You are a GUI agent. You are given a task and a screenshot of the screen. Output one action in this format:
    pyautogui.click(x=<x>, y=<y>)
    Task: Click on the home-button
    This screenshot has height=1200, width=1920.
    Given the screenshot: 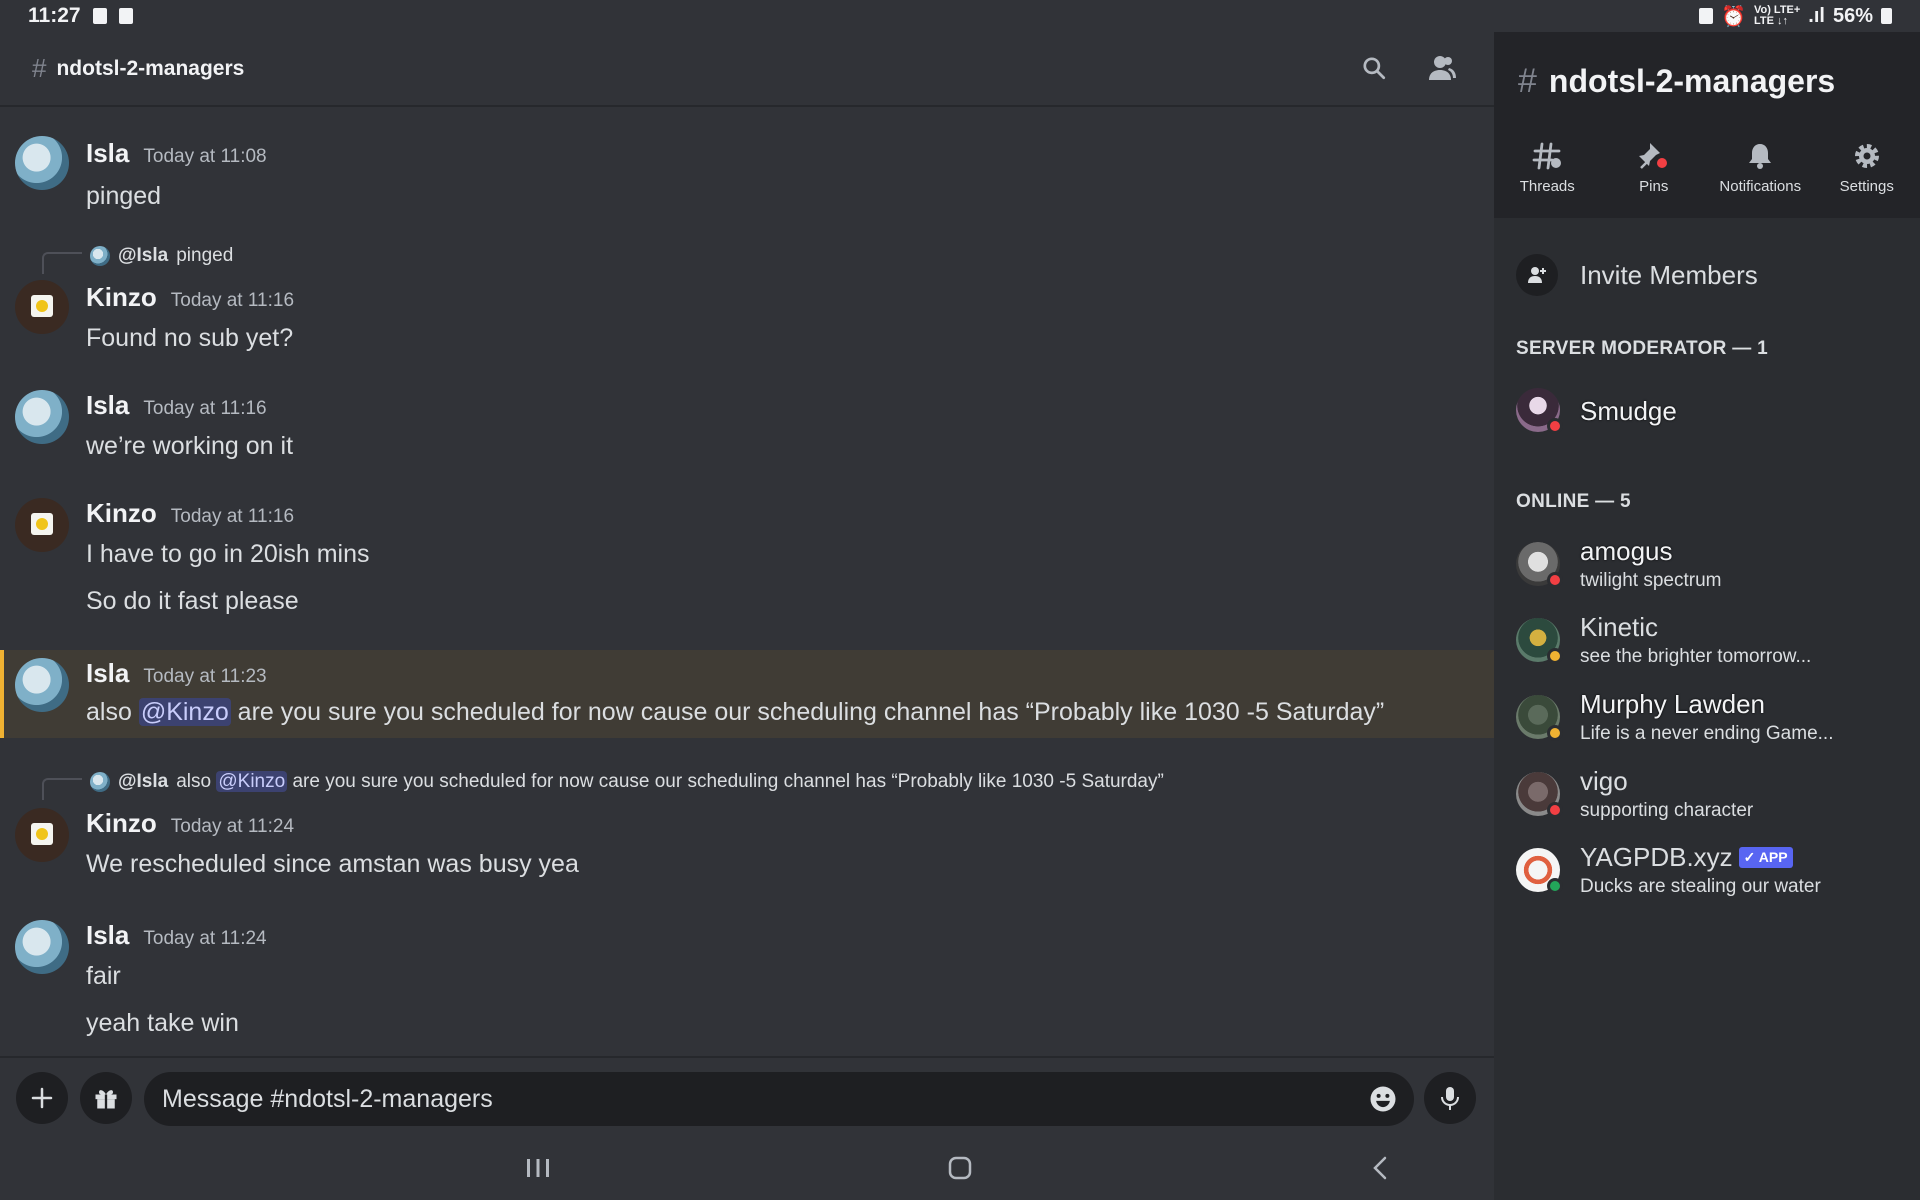 What is the action you would take?
    pyautogui.click(x=960, y=1168)
    